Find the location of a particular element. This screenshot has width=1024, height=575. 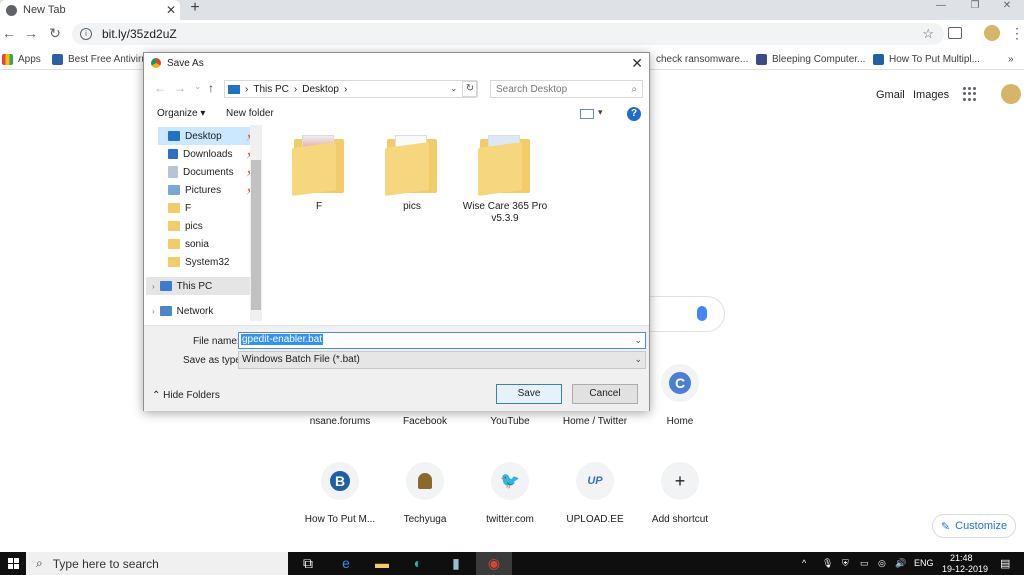

gmail-link: Gmail is located at coordinates (890, 95).